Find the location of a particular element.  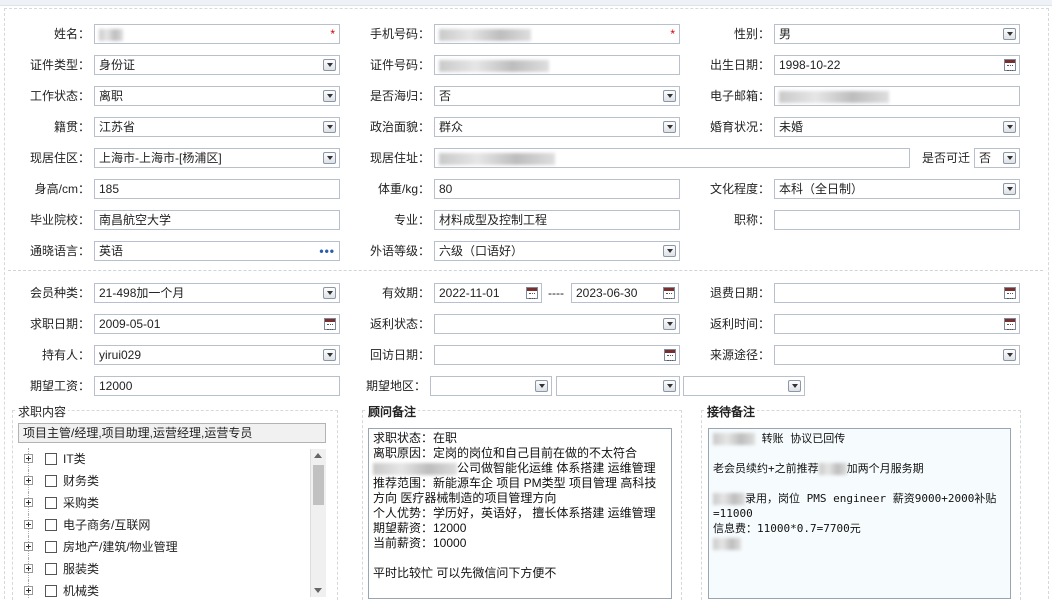

native-select: 江苏省 is located at coordinates (217, 127).